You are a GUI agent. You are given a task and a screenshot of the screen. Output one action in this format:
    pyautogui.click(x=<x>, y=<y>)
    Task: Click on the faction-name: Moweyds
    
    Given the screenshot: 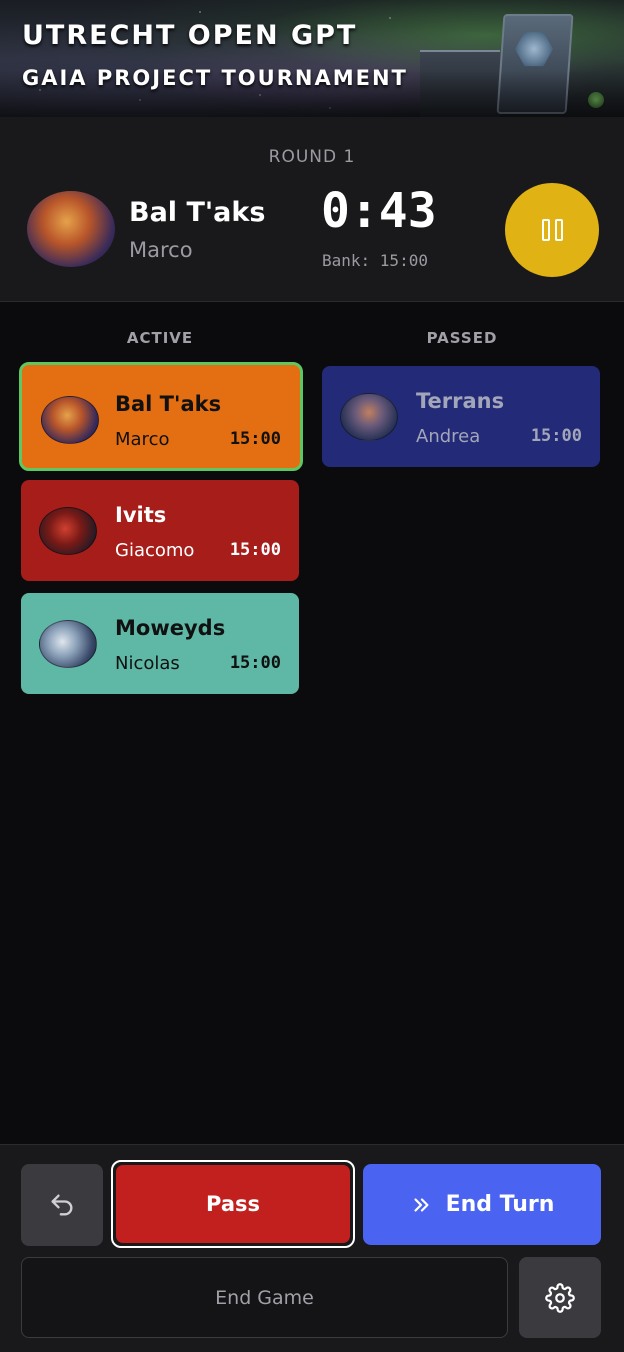 What is the action you would take?
    pyautogui.click(x=170, y=628)
    